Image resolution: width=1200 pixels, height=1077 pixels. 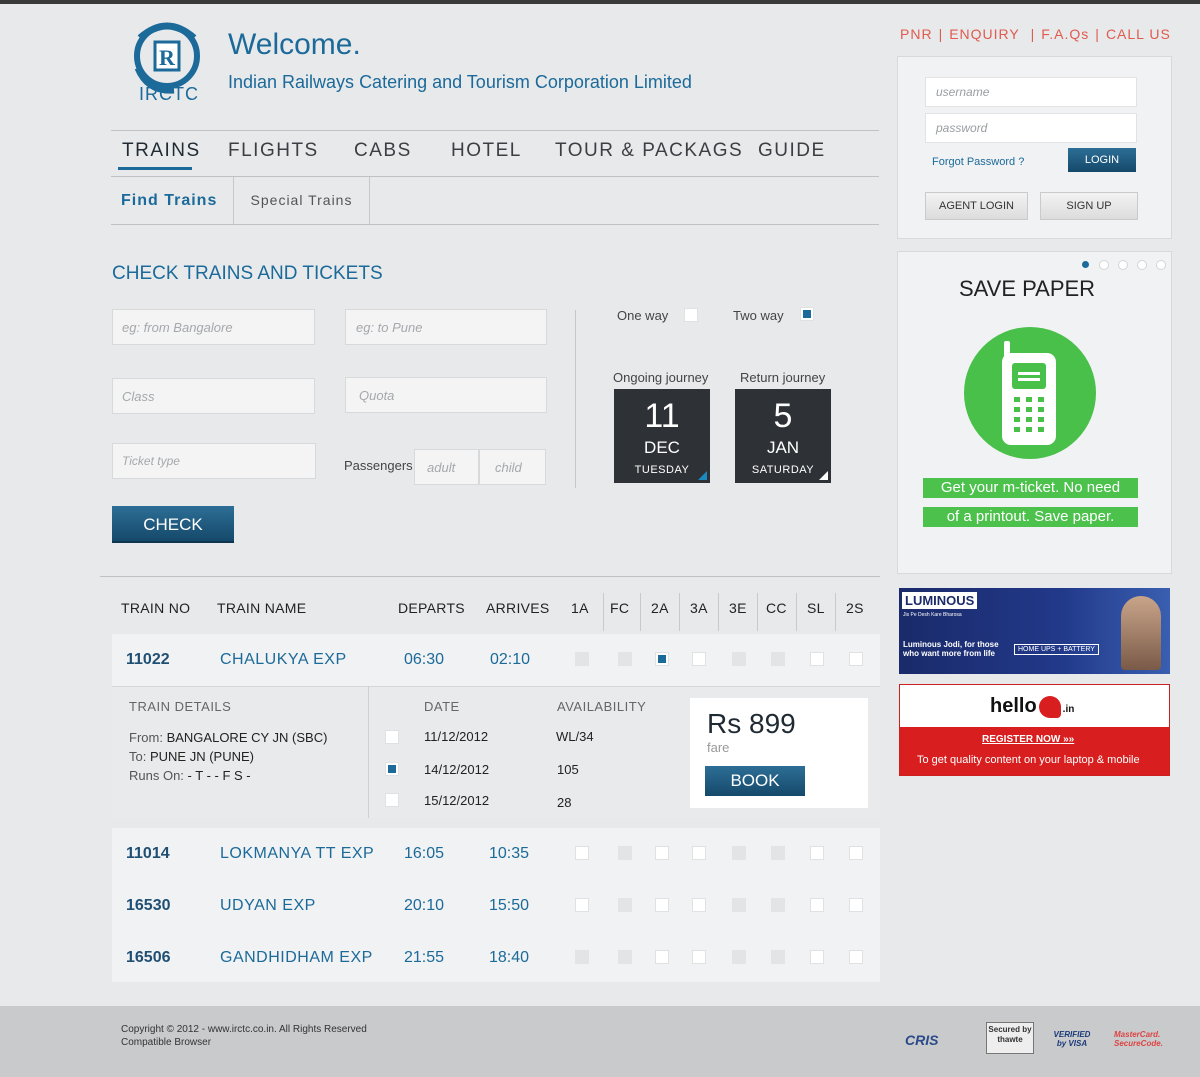 I want to click on nav-guide: GUIDE, so click(x=792, y=151).